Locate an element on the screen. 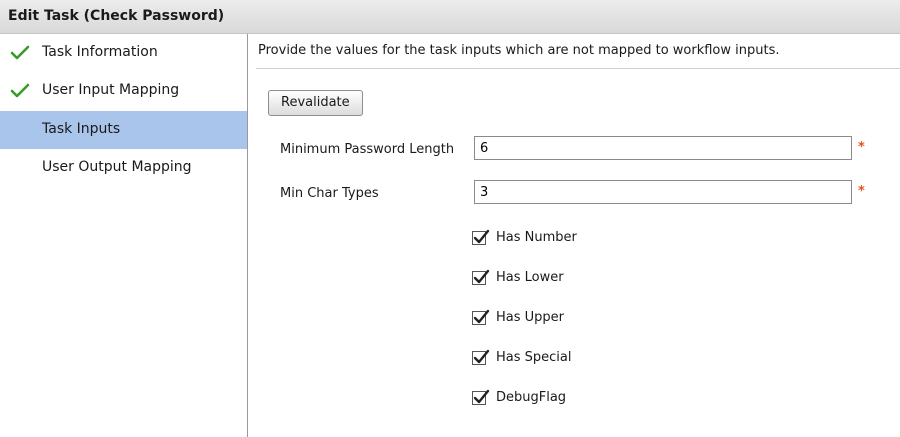  sidebar-item-user-input-mapping: User Input Mapping is located at coordinates (123, 91).